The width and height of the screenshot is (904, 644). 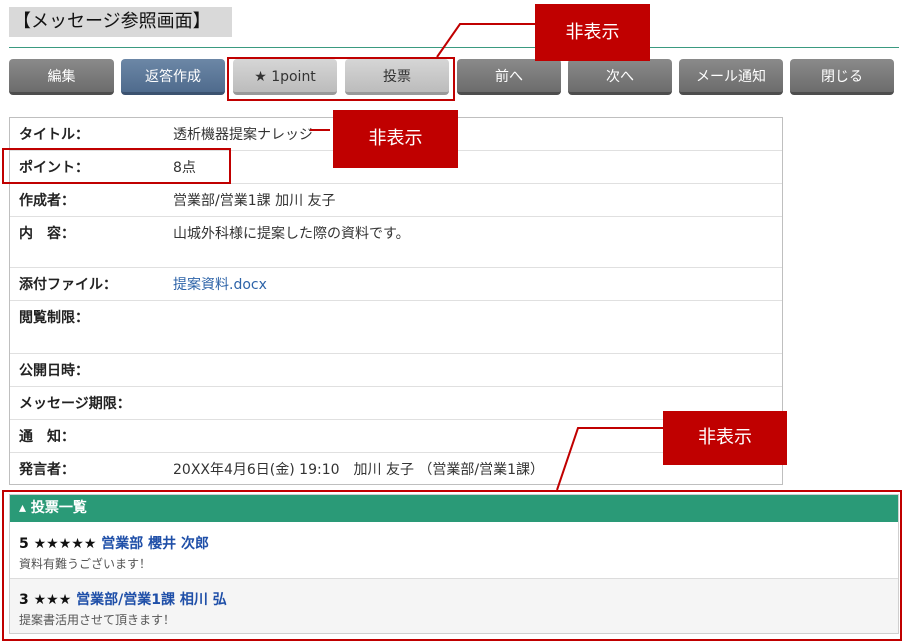 What do you see at coordinates (54, 318) in the screenshot?
I see `restriction-label: 閲覧制限：` at bounding box center [54, 318].